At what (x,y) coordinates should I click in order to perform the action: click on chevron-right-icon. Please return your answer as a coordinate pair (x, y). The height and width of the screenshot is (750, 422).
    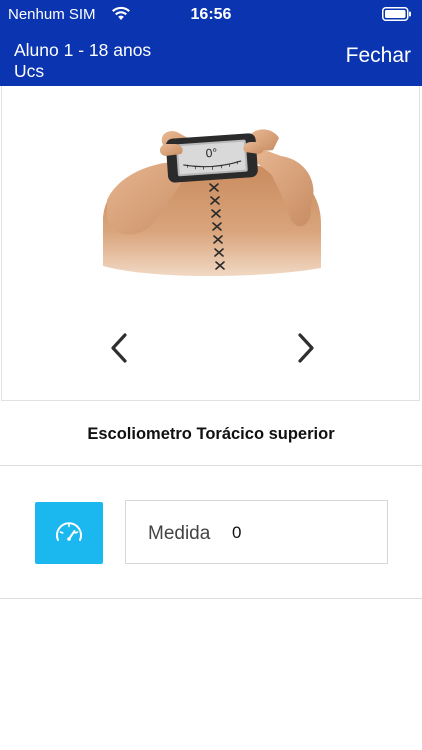
    Looking at the image, I should click on (306, 348).